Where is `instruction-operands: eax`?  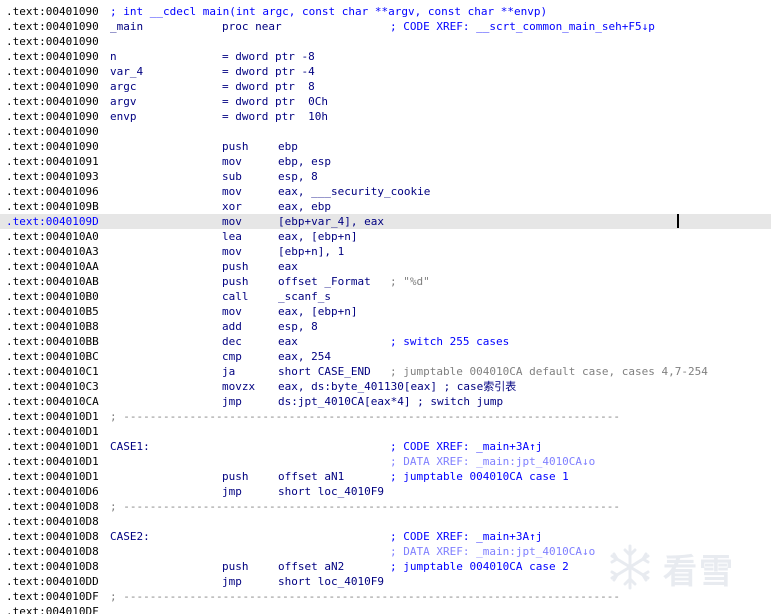 instruction-operands: eax is located at coordinates (288, 341).